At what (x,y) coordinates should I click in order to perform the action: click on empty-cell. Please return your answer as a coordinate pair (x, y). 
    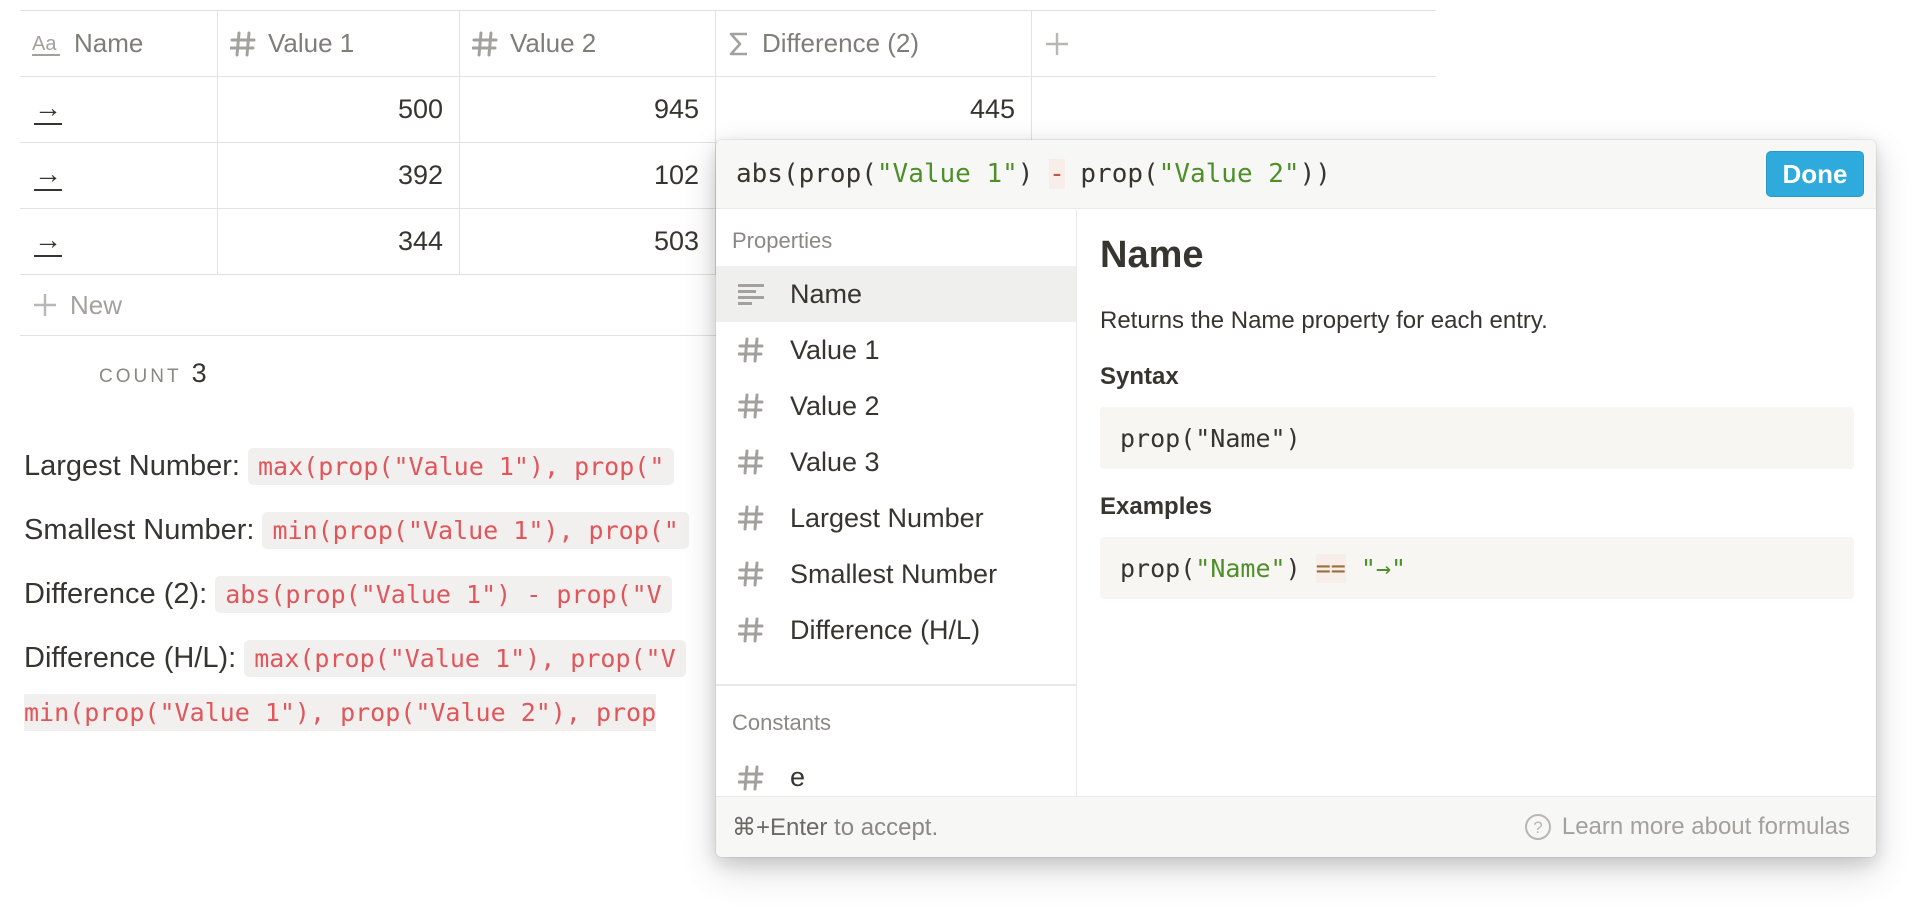
    Looking at the image, I should click on (1234, 109).